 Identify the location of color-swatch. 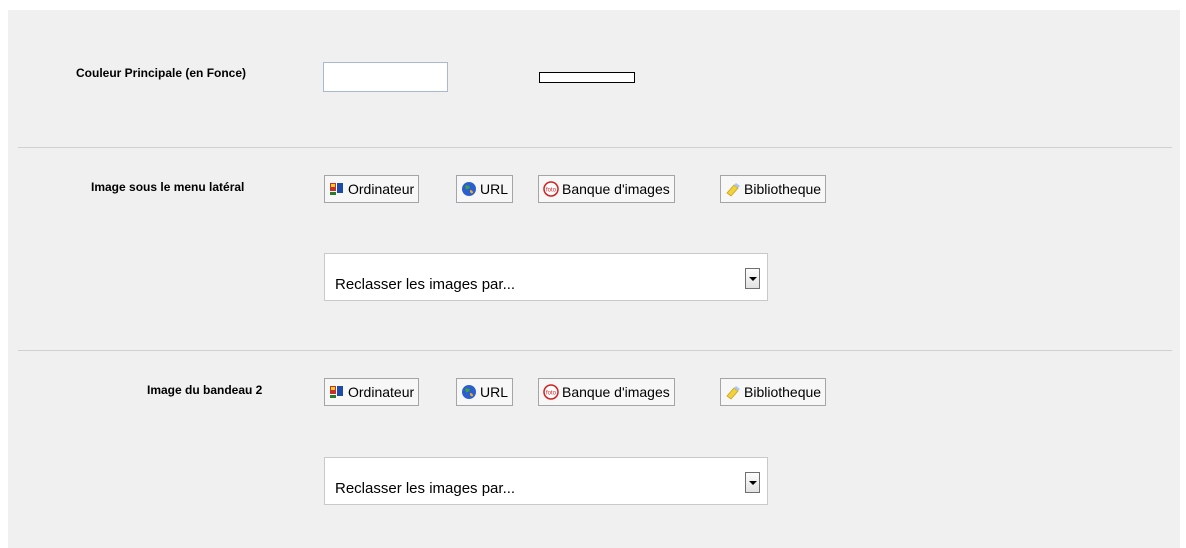
(587, 77).